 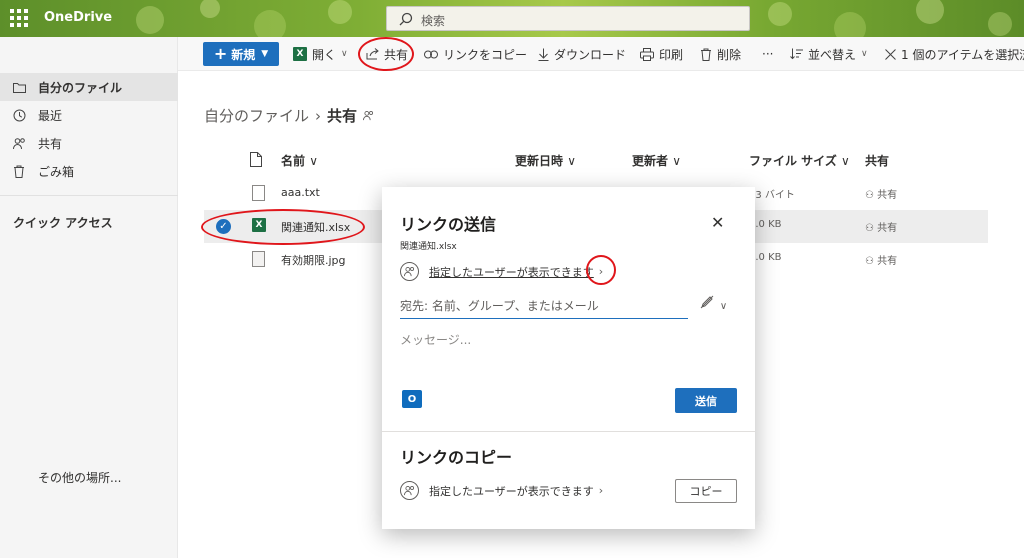 I want to click on top-bar: OneDrive 検索, so click(x=512, y=18).